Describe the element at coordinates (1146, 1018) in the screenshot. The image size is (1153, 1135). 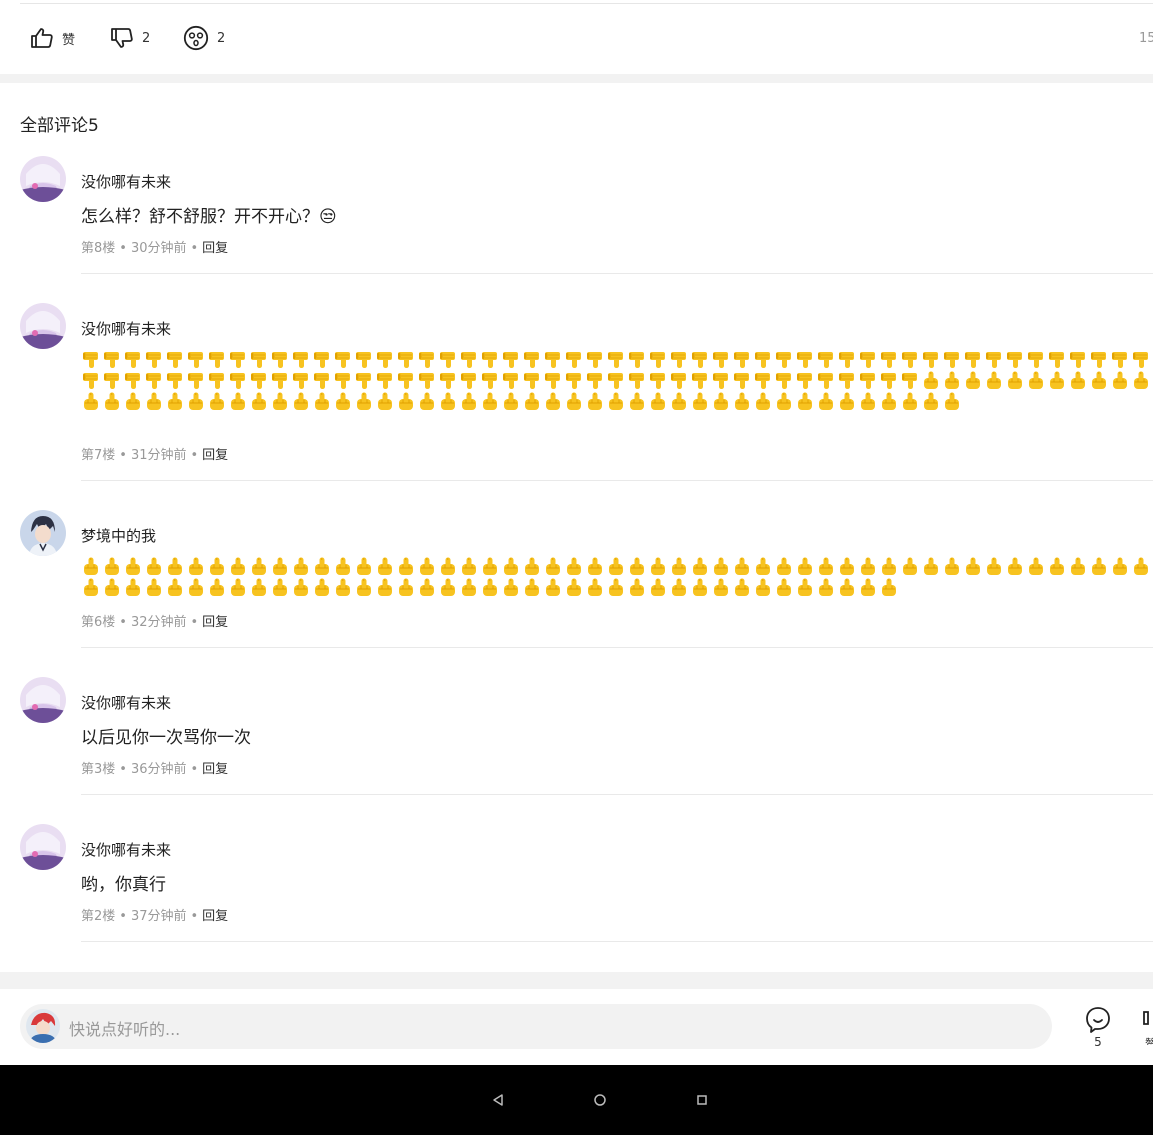
I see `like-icon` at that location.